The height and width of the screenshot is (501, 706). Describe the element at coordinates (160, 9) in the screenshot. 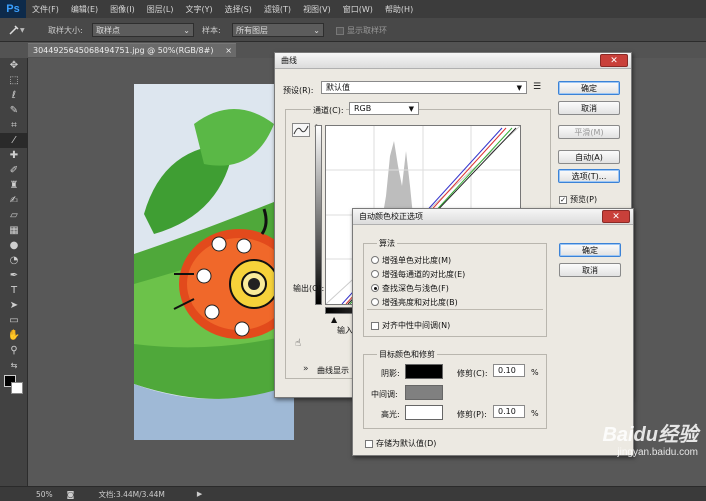

I see `menu-item: 图层(L)` at that location.